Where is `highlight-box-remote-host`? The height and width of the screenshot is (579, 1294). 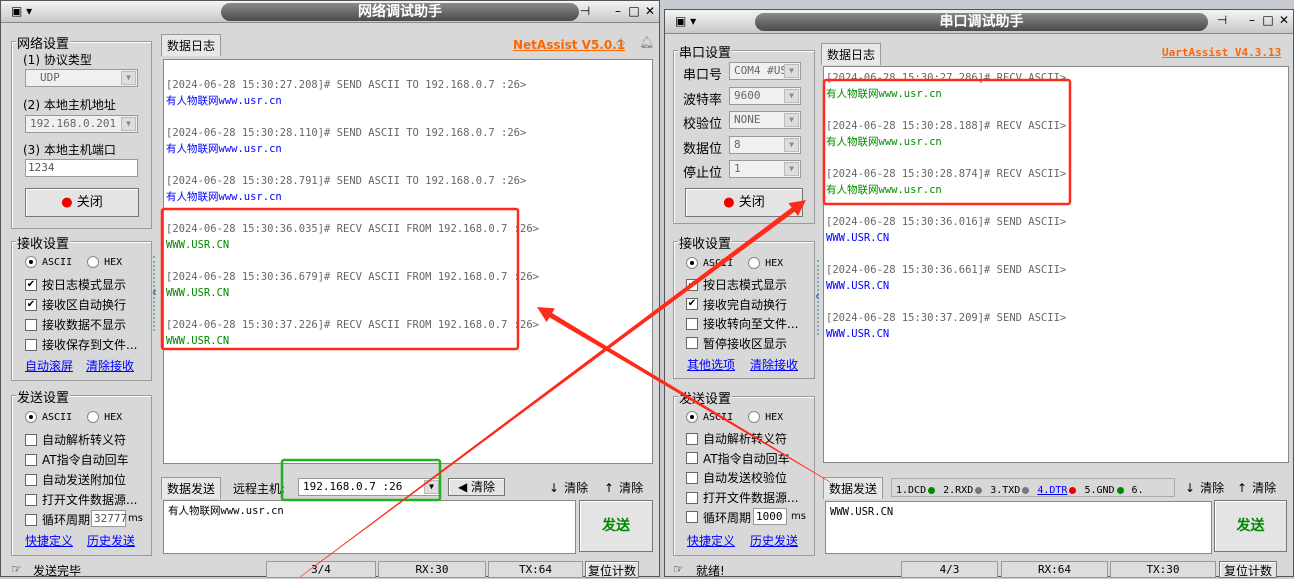 highlight-box-remote-host is located at coordinates (361, 480).